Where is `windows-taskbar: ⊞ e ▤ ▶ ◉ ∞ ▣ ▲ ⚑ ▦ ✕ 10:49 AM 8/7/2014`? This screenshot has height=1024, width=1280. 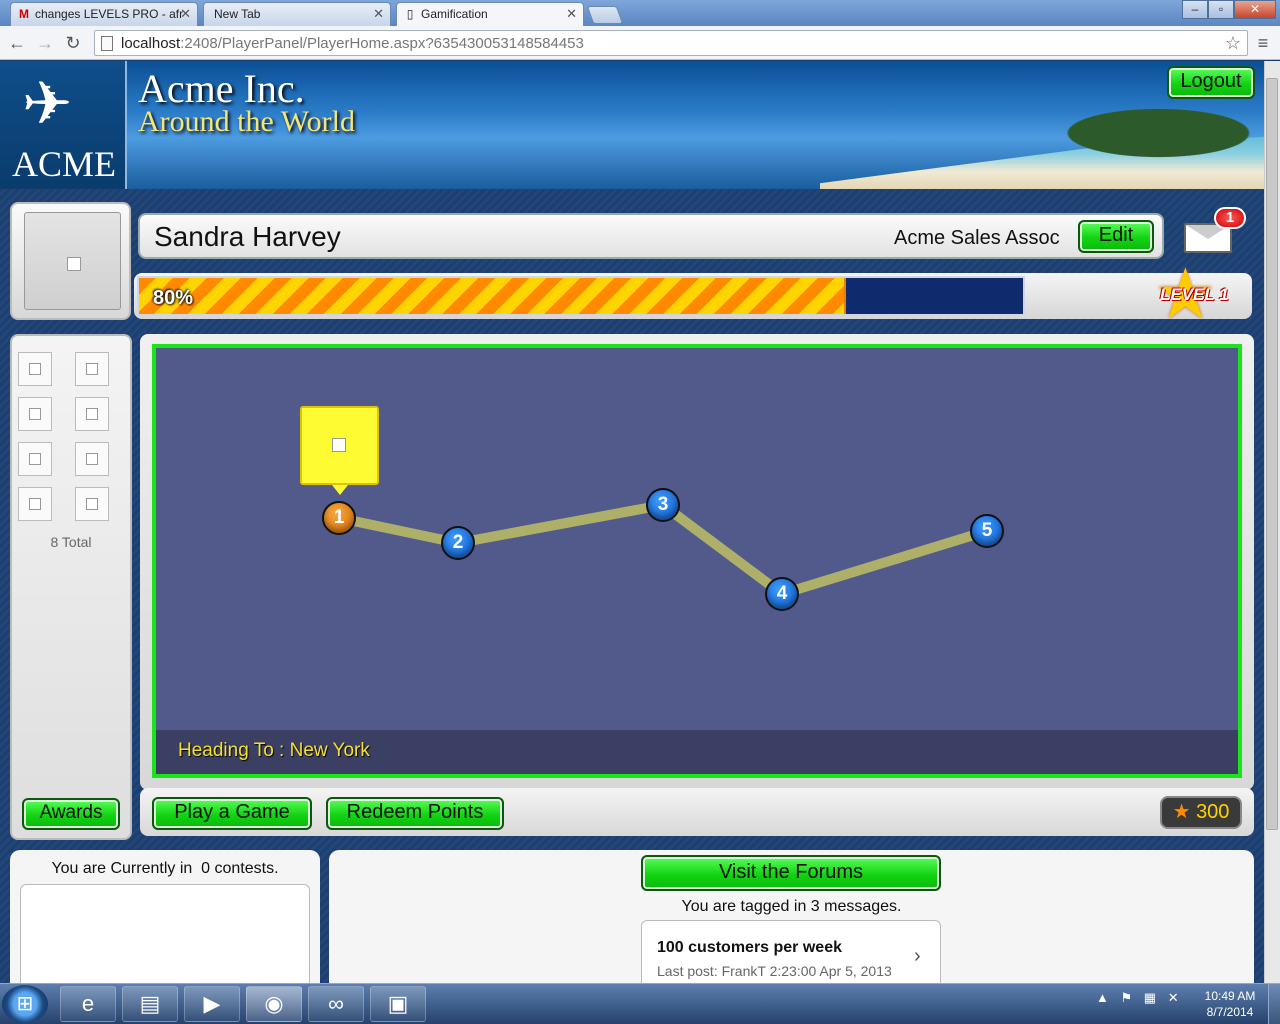
windows-taskbar: ⊞ e ▤ ▶ ◉ ∞ ▣ ▲ ⚑ ▦ ✕ 10:49 AM 8/7/2014 is located at coordinates (640, 1003).